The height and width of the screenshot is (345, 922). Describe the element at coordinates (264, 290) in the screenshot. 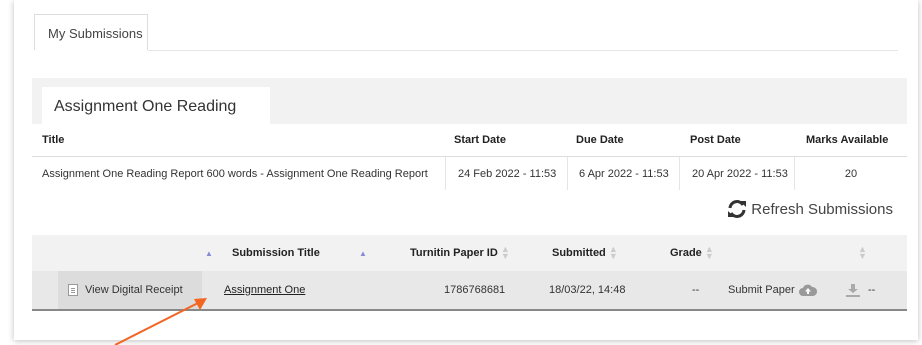

I see `submission-title-link: Assignment One` at that location.